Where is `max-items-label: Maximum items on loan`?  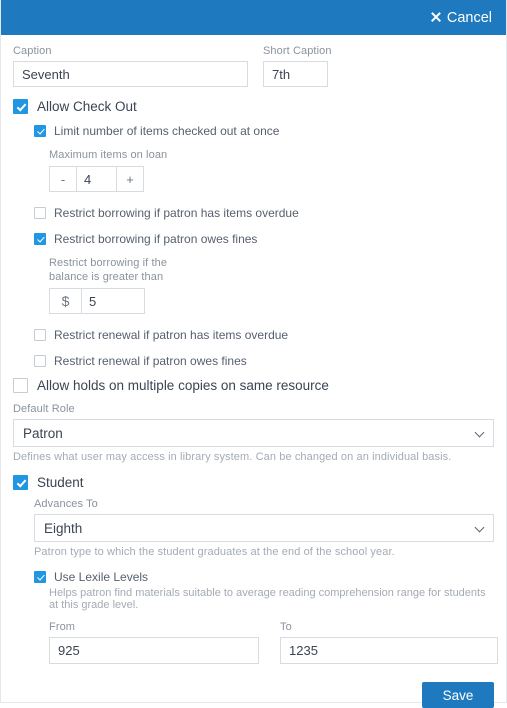 max-items-label: Maximum items on loan is located at coordinates (108, 155).